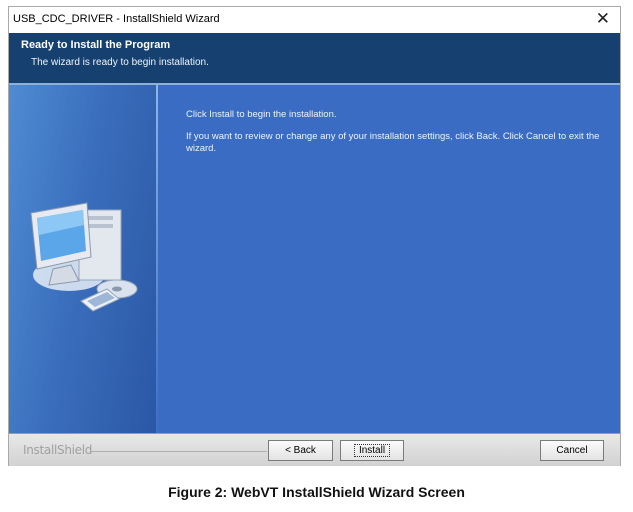 The height and width of the screenshot is (512, 633). I want to click on title-bar: USB_CDC_DRIVER - InstallShield Wizard ✕, so click(314, 20).